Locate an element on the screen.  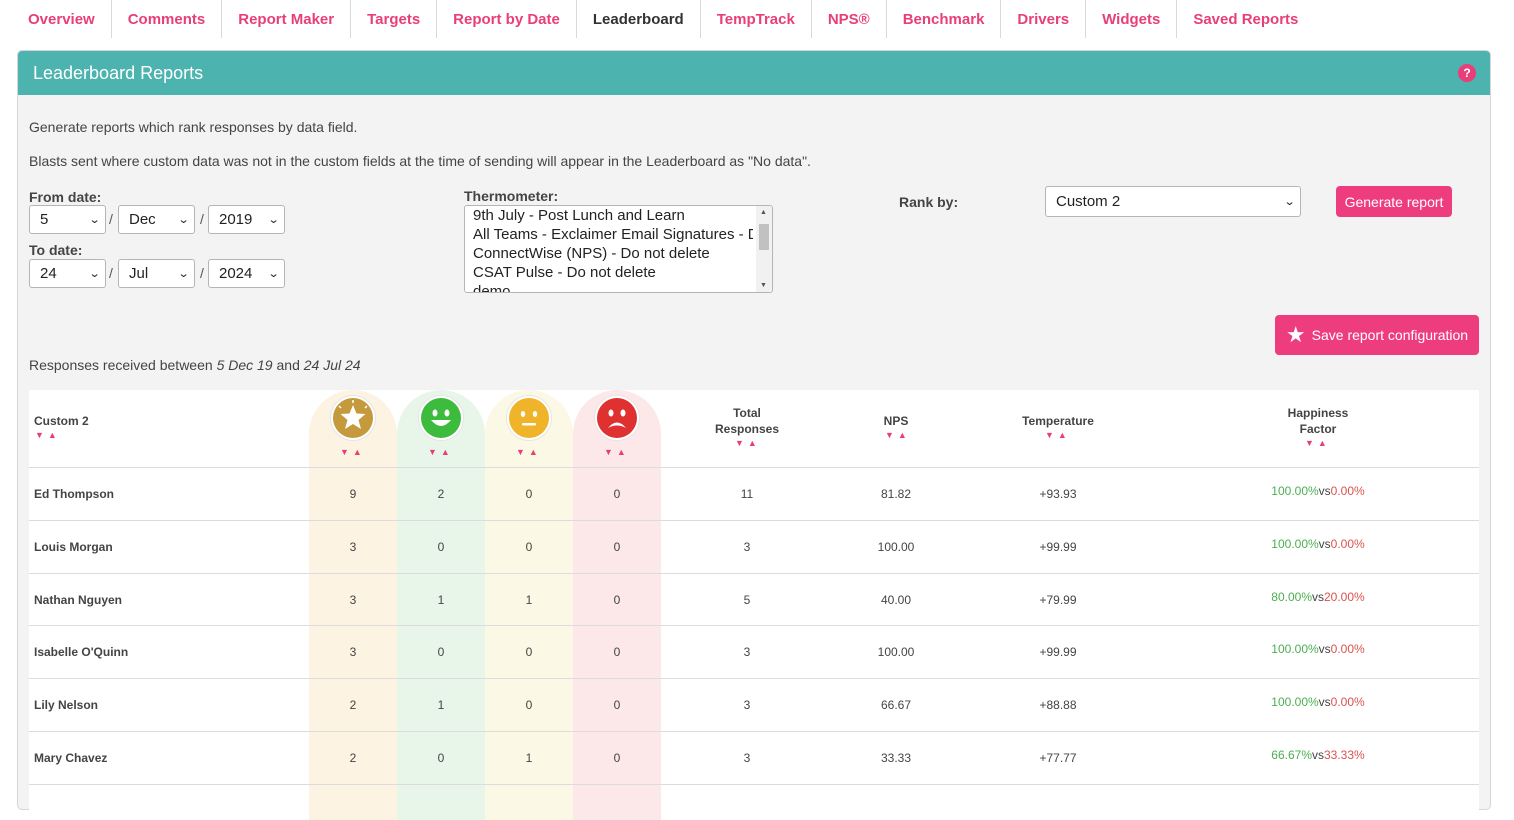
tab-comments: Comments is located at coordinates (167, 19).